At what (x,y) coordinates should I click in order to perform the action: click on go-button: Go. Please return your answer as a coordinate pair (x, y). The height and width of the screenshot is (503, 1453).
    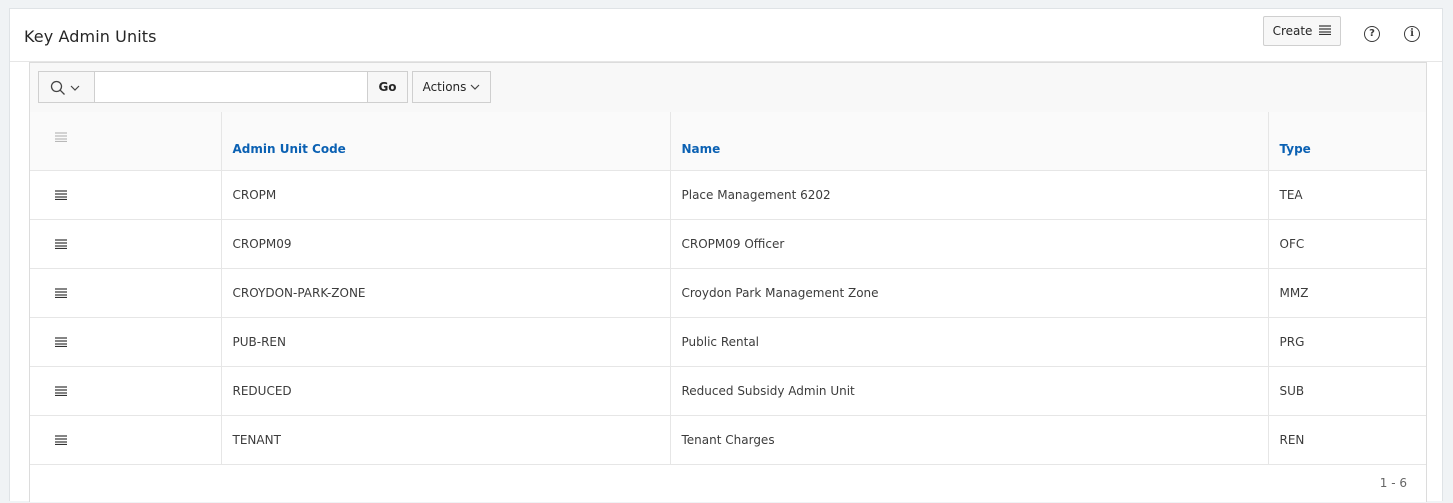
    Looking at the image, I should click on (388, 87).